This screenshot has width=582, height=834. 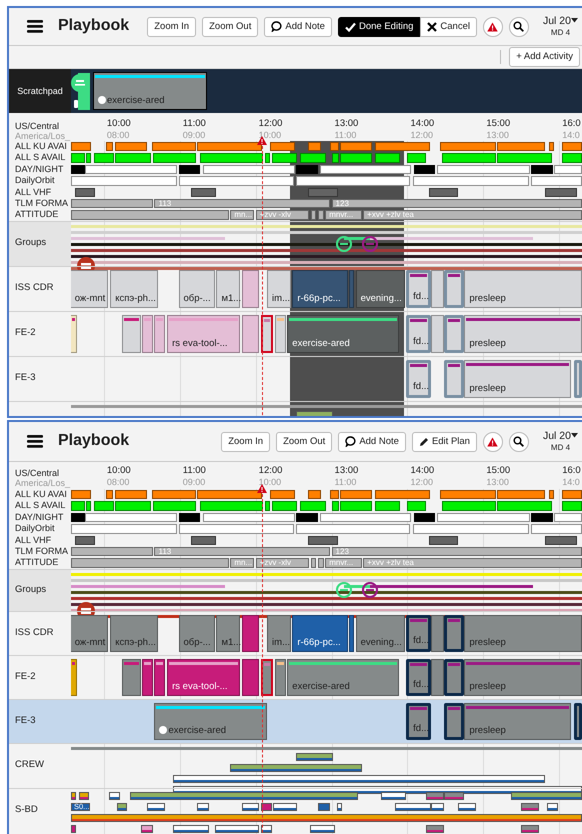 What do you see at coordinates (35, 26) in the screenshot?
I see `menu-icon` at bounding box center [35, 26].